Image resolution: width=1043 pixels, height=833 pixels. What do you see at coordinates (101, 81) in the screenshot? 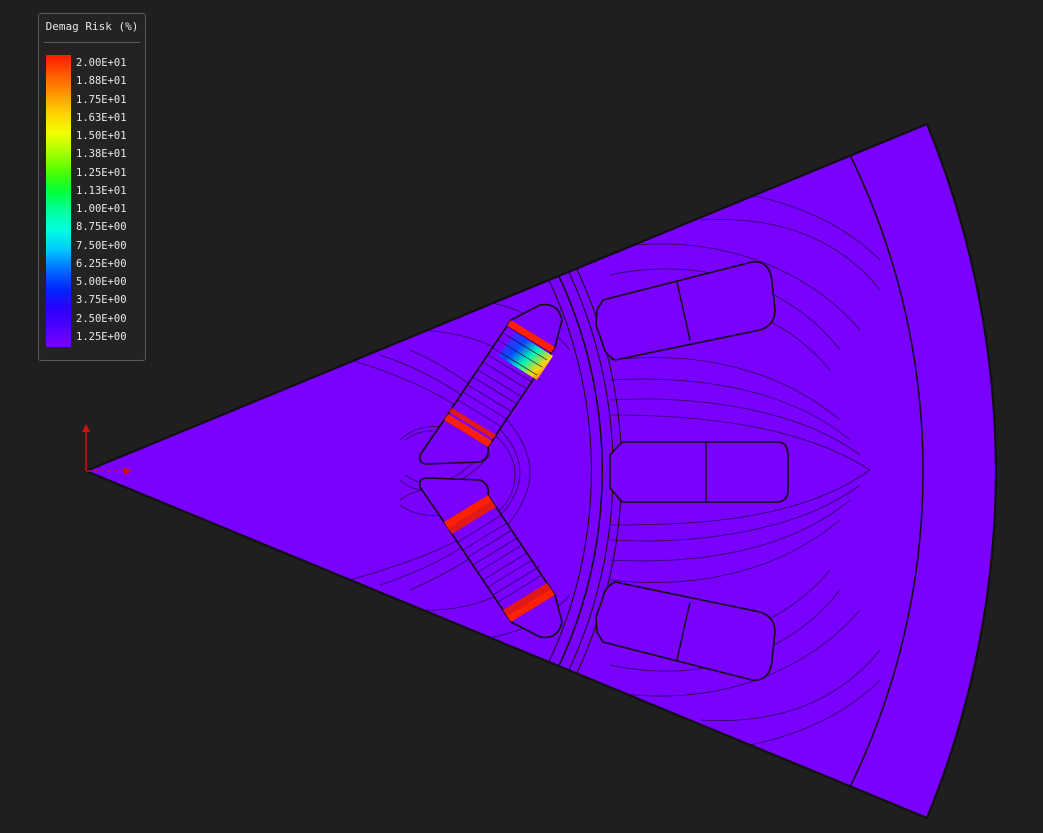
I see `legend-tick-label: 1.88E+01` at bounding box center [101, 81].